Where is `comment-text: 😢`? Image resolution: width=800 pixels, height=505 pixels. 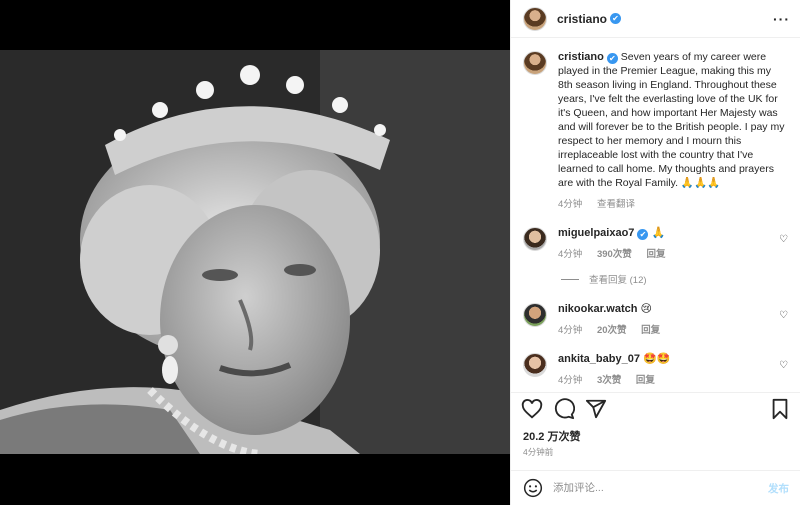 comment-text: 😢 is located at coordinates (646, 309).